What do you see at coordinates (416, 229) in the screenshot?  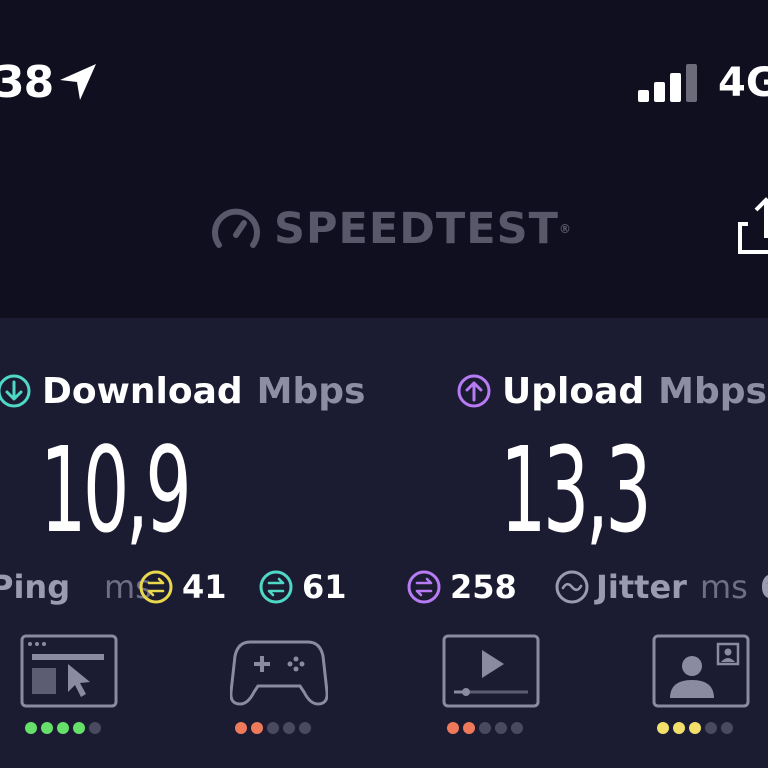 I see `app-logo-word: SPEEDTEST` at bounding box center [416, 229].